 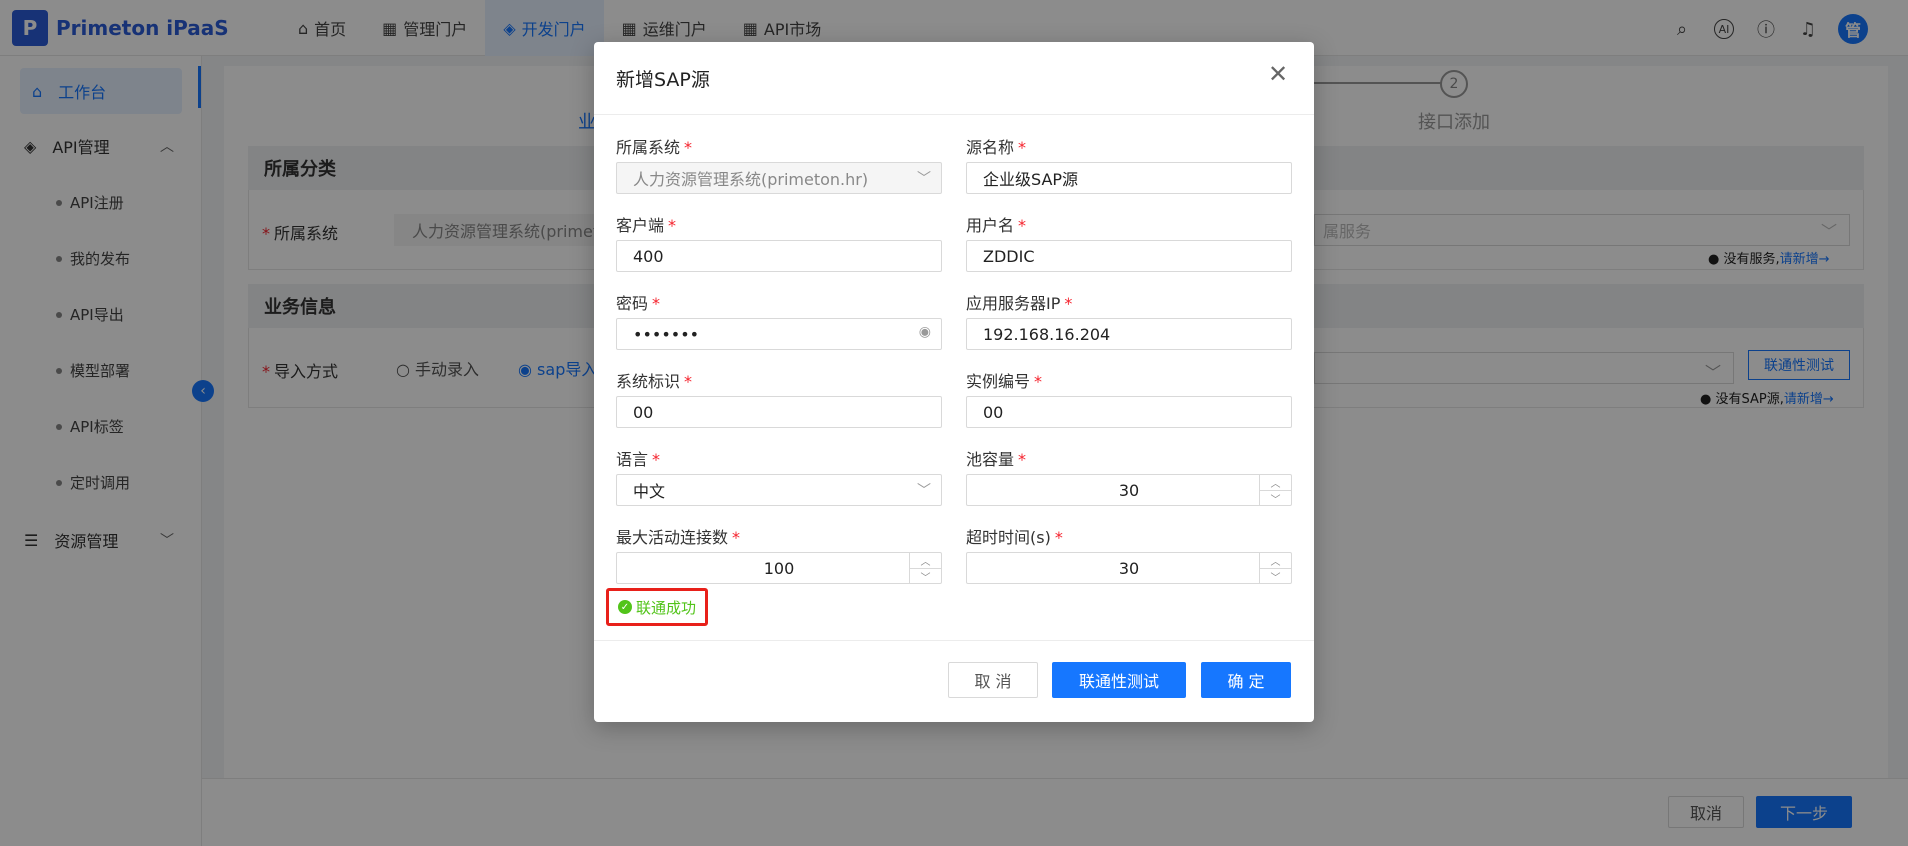 What do you see at coordinates (624, 607) in the screenshot?
I see `check-circle-icon: ✓` at bounding box center [624, 607].